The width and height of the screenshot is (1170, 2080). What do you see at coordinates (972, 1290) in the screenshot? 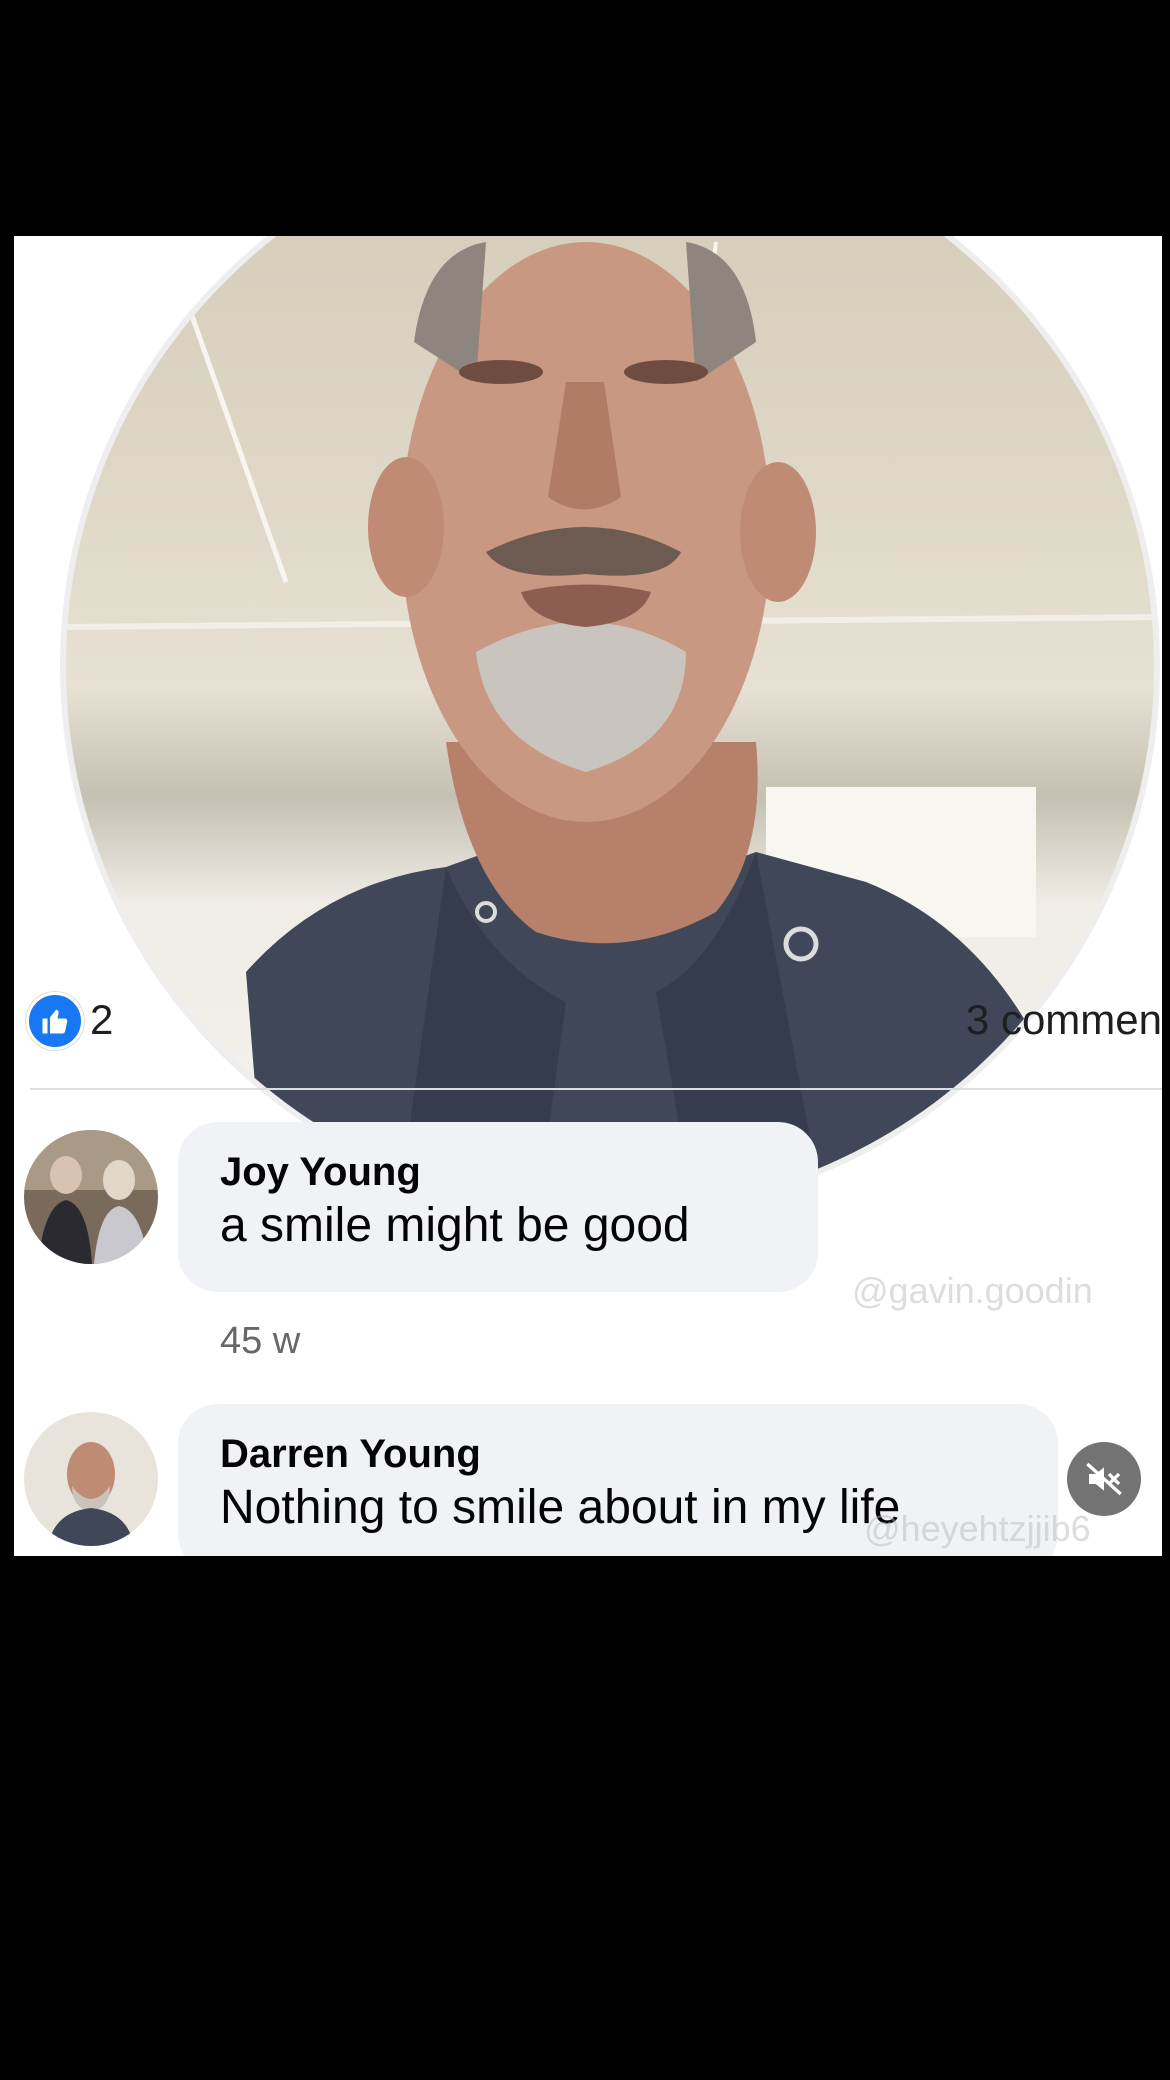
I see `watermark: @gavin.goodin` at bounding box center [972, 1290].